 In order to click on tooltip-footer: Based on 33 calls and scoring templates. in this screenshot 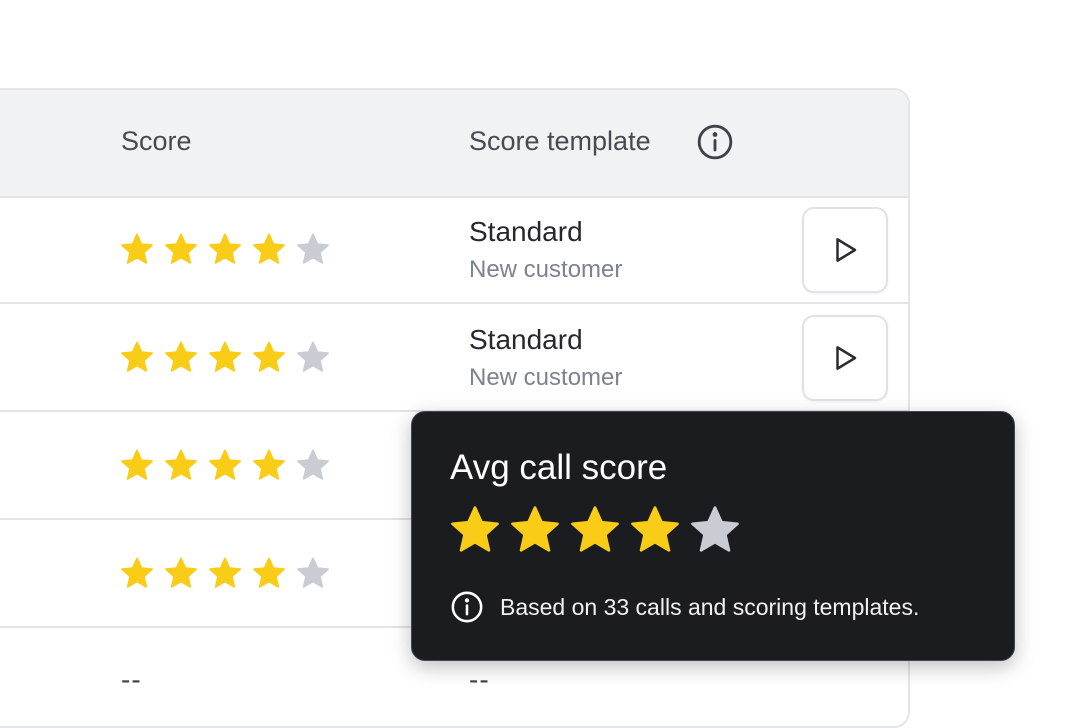, I will do `click(684, 607)`.